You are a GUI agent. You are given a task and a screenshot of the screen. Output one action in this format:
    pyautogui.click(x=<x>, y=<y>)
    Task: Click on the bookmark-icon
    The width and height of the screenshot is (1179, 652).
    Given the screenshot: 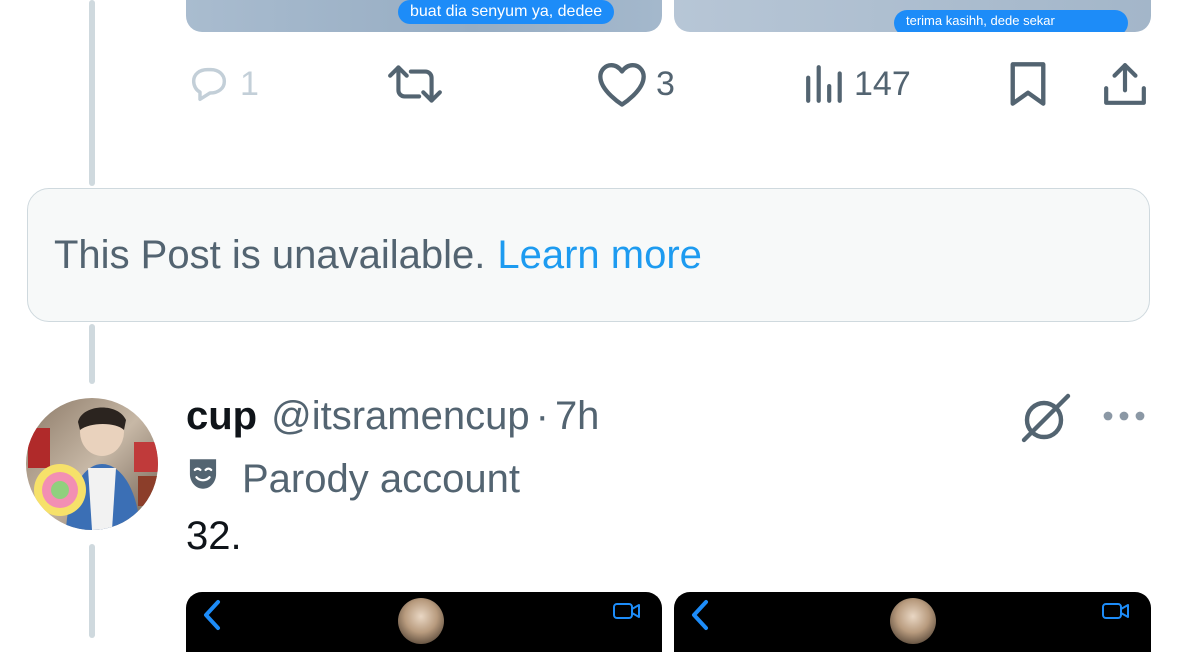 What is the action you would take?
    pyautogui.click(x=1028, y=84)
    